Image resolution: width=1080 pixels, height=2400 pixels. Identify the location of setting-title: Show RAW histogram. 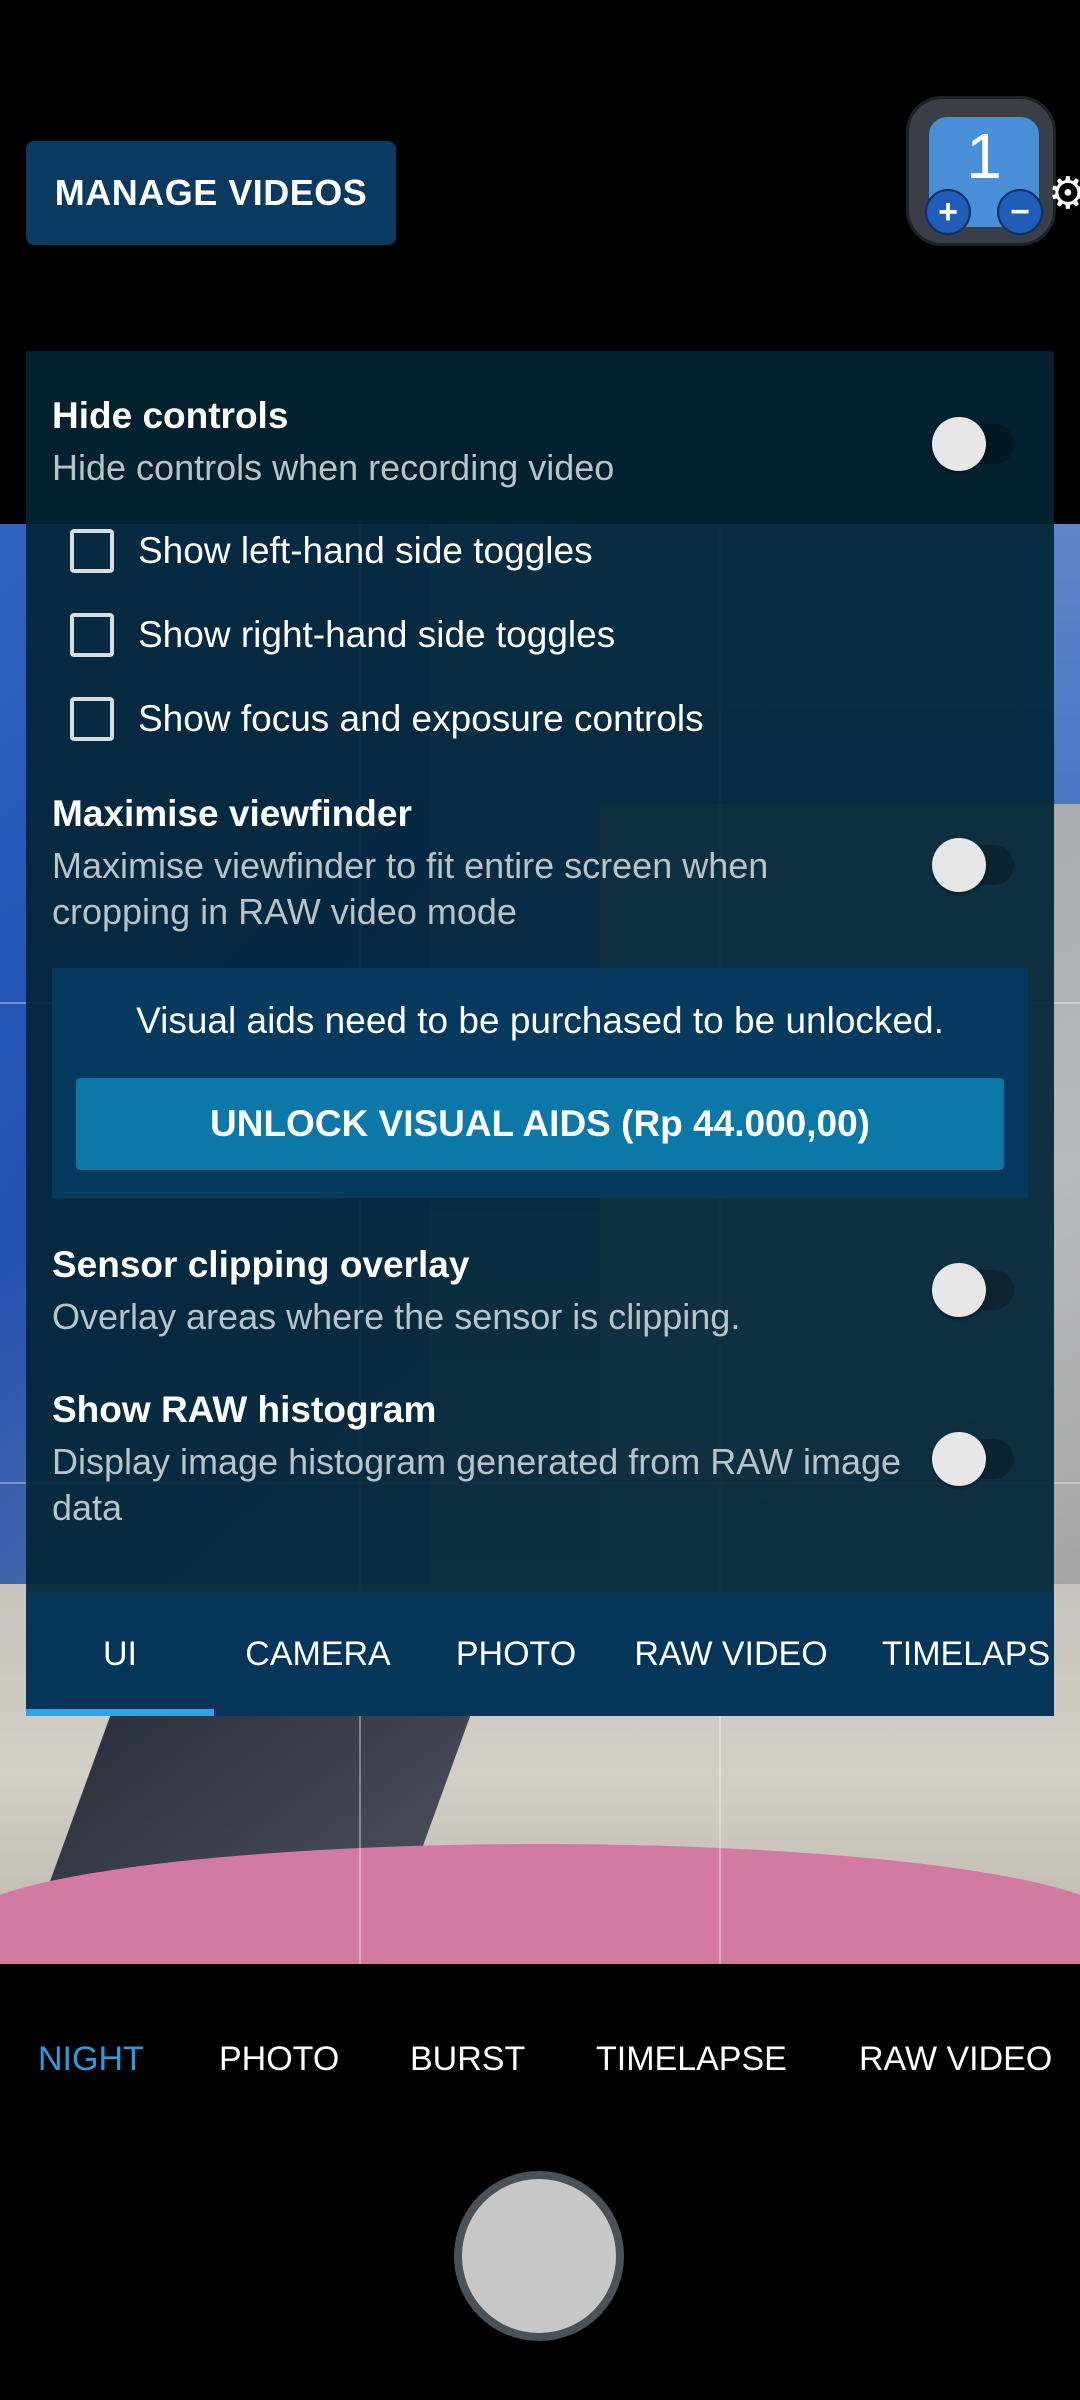
(244, 1409).